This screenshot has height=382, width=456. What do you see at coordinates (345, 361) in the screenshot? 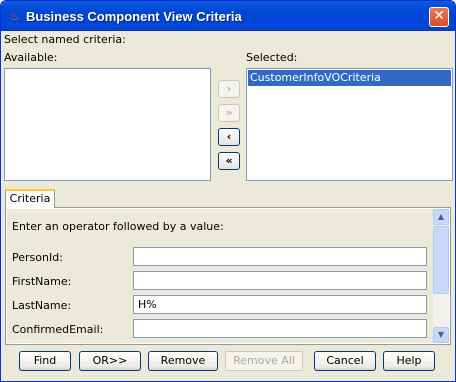
I see `cancel-button: Cancel` at bounding box center [345, 361].